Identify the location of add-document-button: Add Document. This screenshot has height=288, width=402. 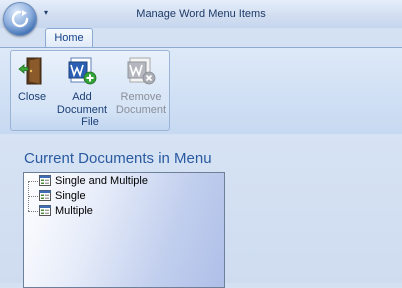
(82, 86).